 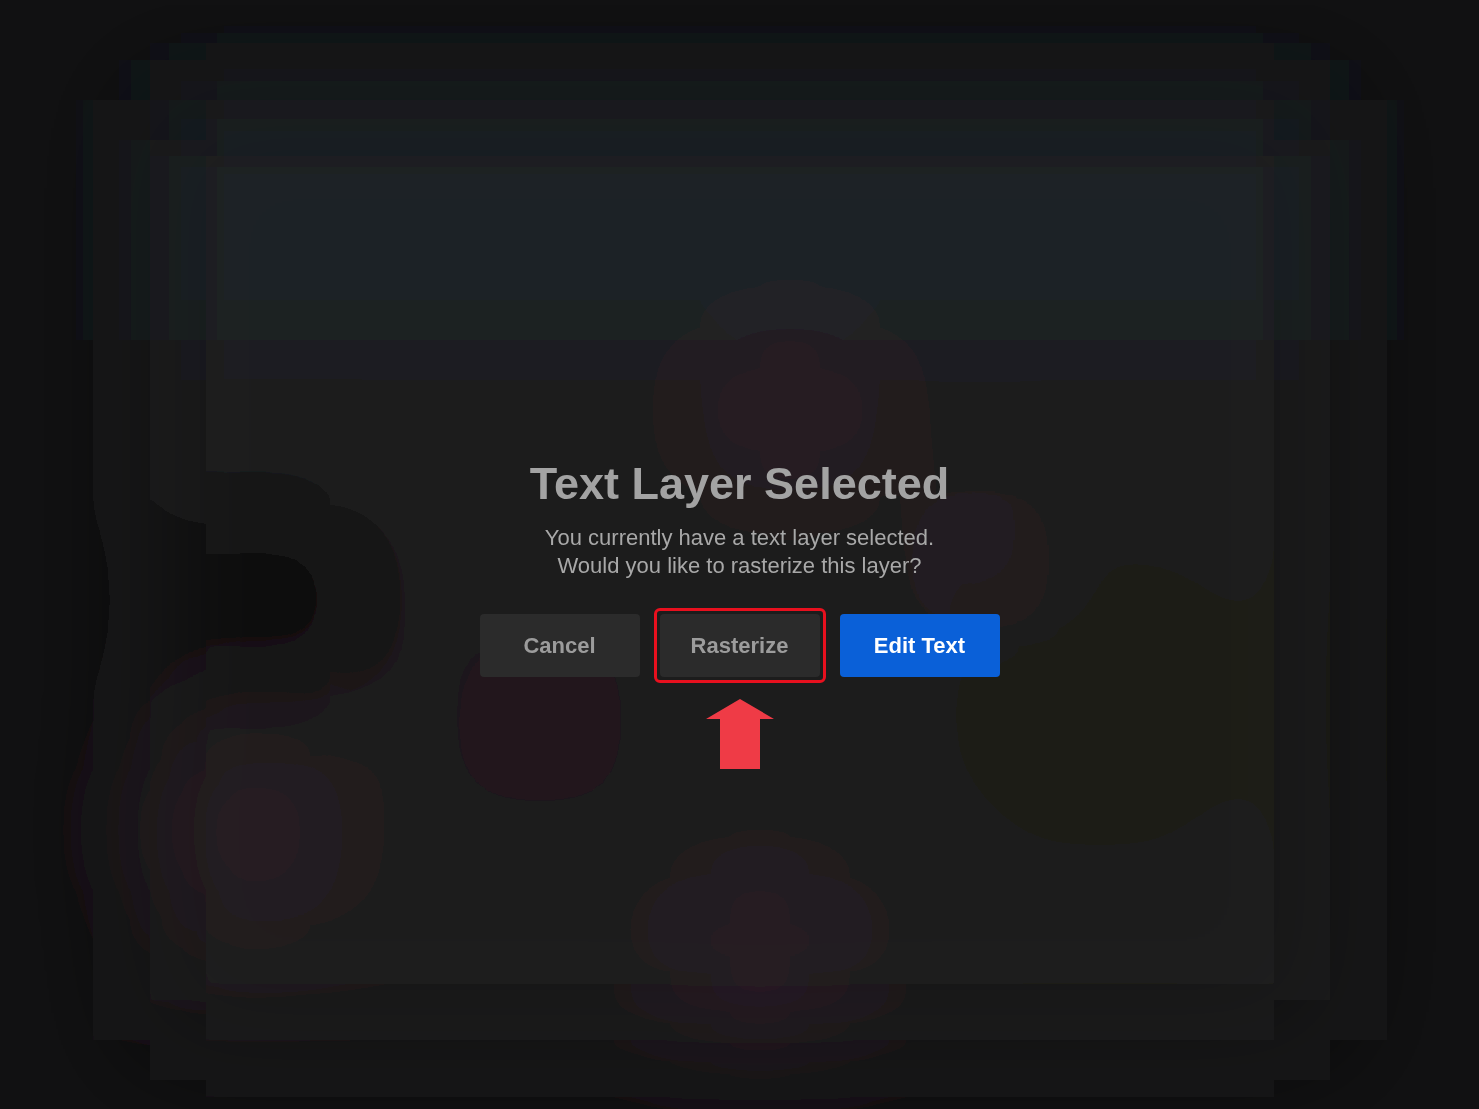 I want to click on dialog-message: Would you like to rasterize this layer?, so click(x=739, y=566).